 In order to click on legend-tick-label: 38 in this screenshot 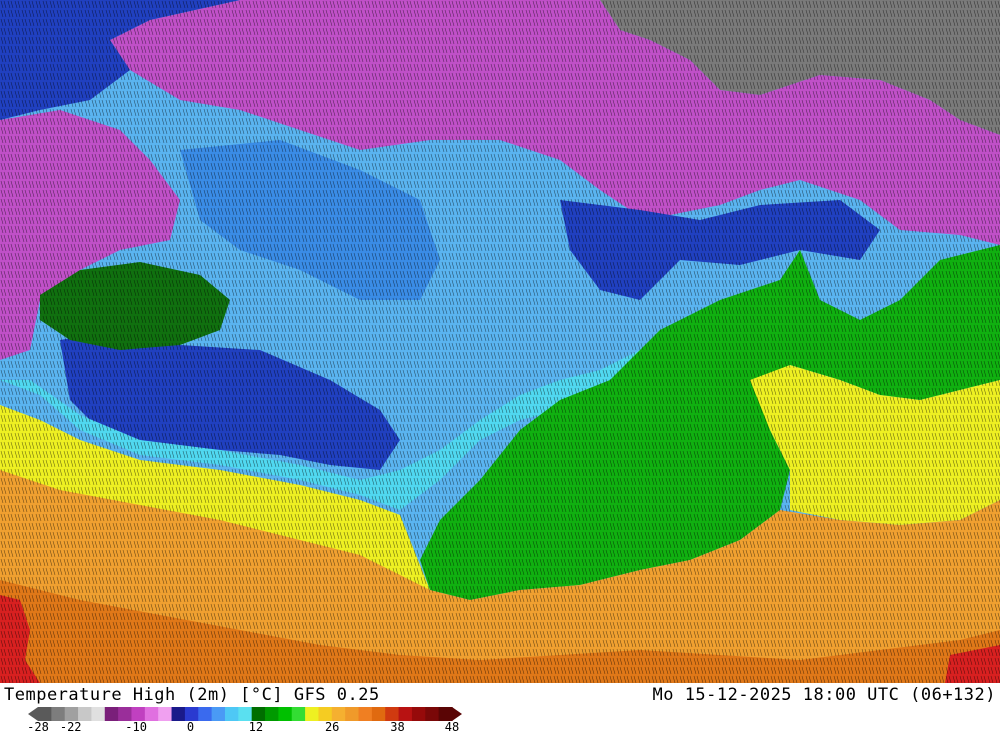, I will do `click(397, 727)`.